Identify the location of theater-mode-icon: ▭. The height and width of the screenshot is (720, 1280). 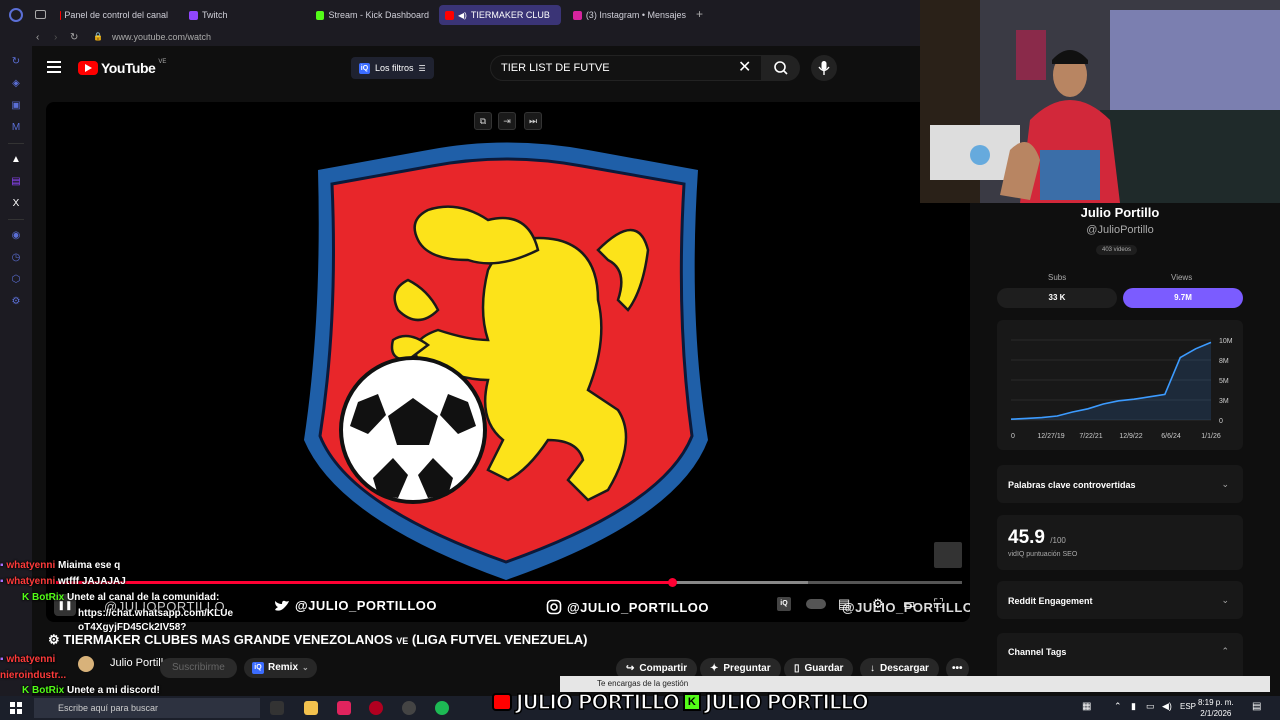
(909, 604).